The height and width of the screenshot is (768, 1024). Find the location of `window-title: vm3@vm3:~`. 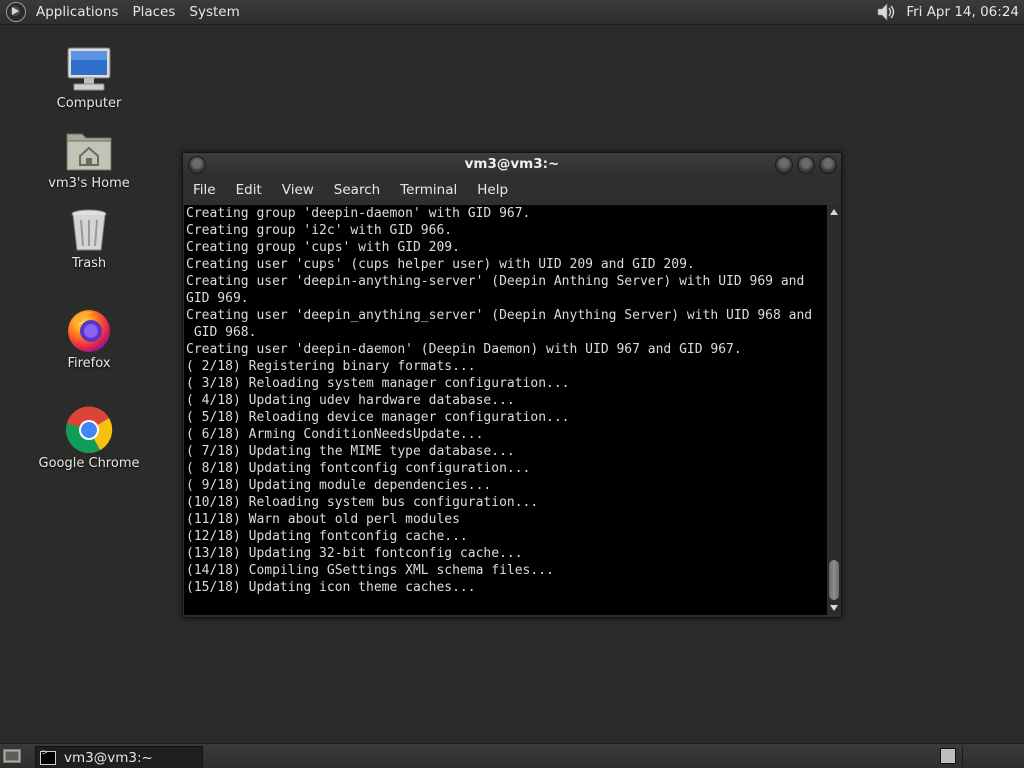

window-title: vm3@vm3:~ is located at coordinates (512, 164).